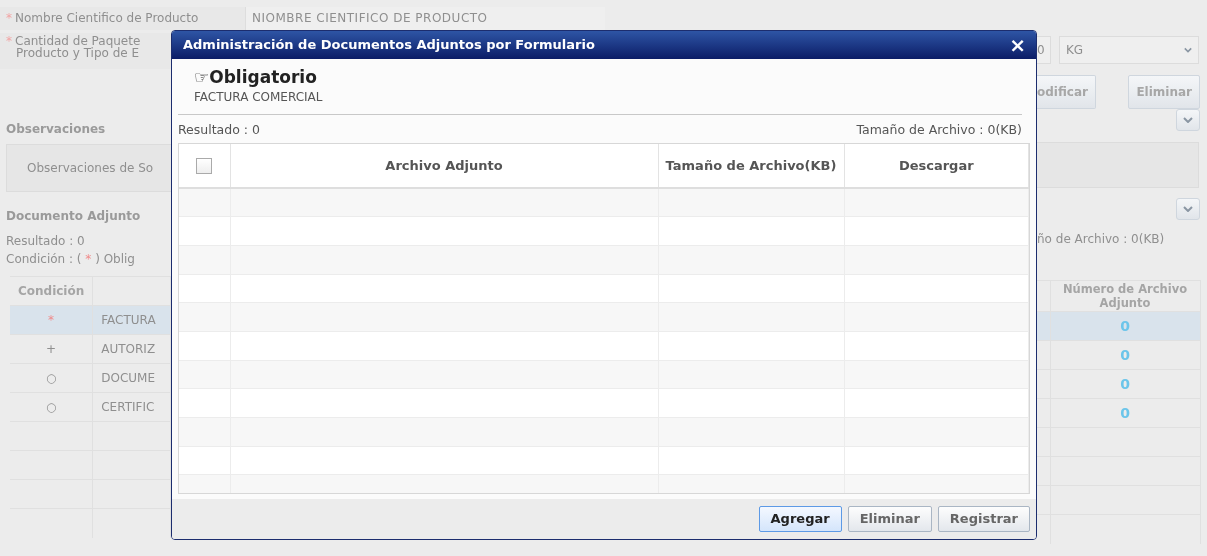  I want to click on dialog-title: Administración de Documentos Adjuntos por Formulario, so click(389, 45).